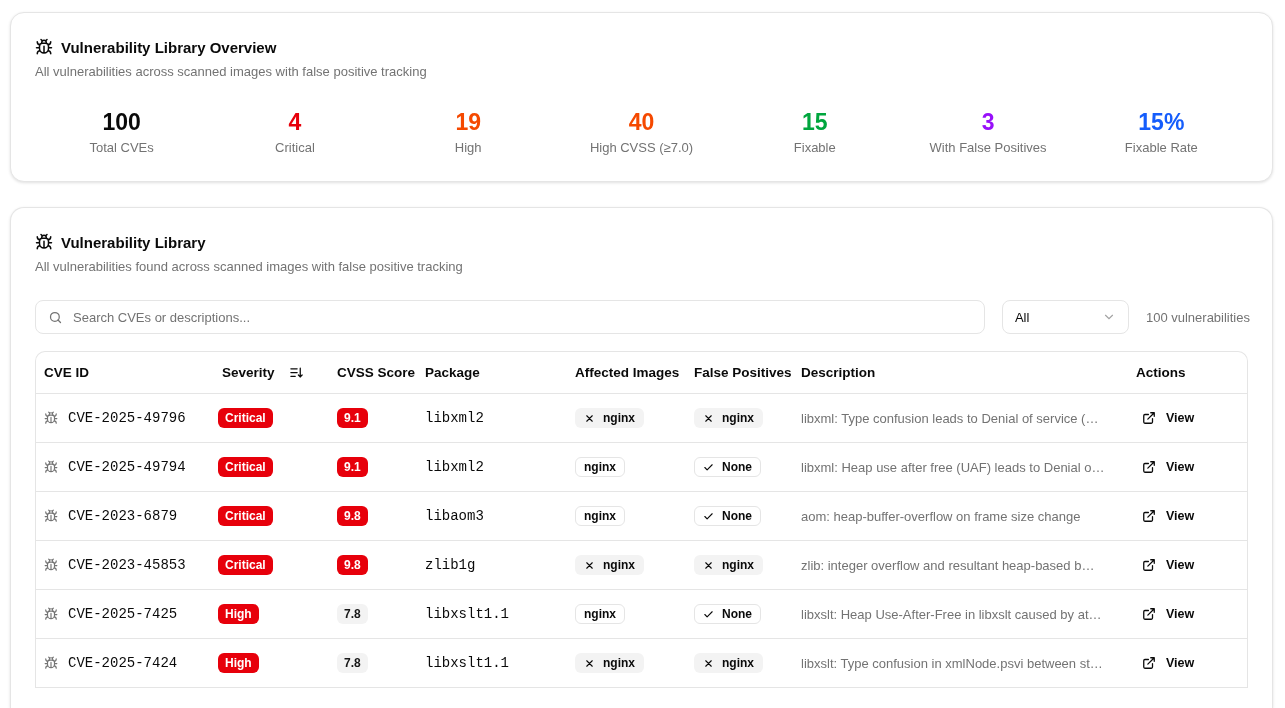  What do you see at coordinates (815, 122) in the screenshot?
I see `stat-value: 15` at bounding box center [815, 122].